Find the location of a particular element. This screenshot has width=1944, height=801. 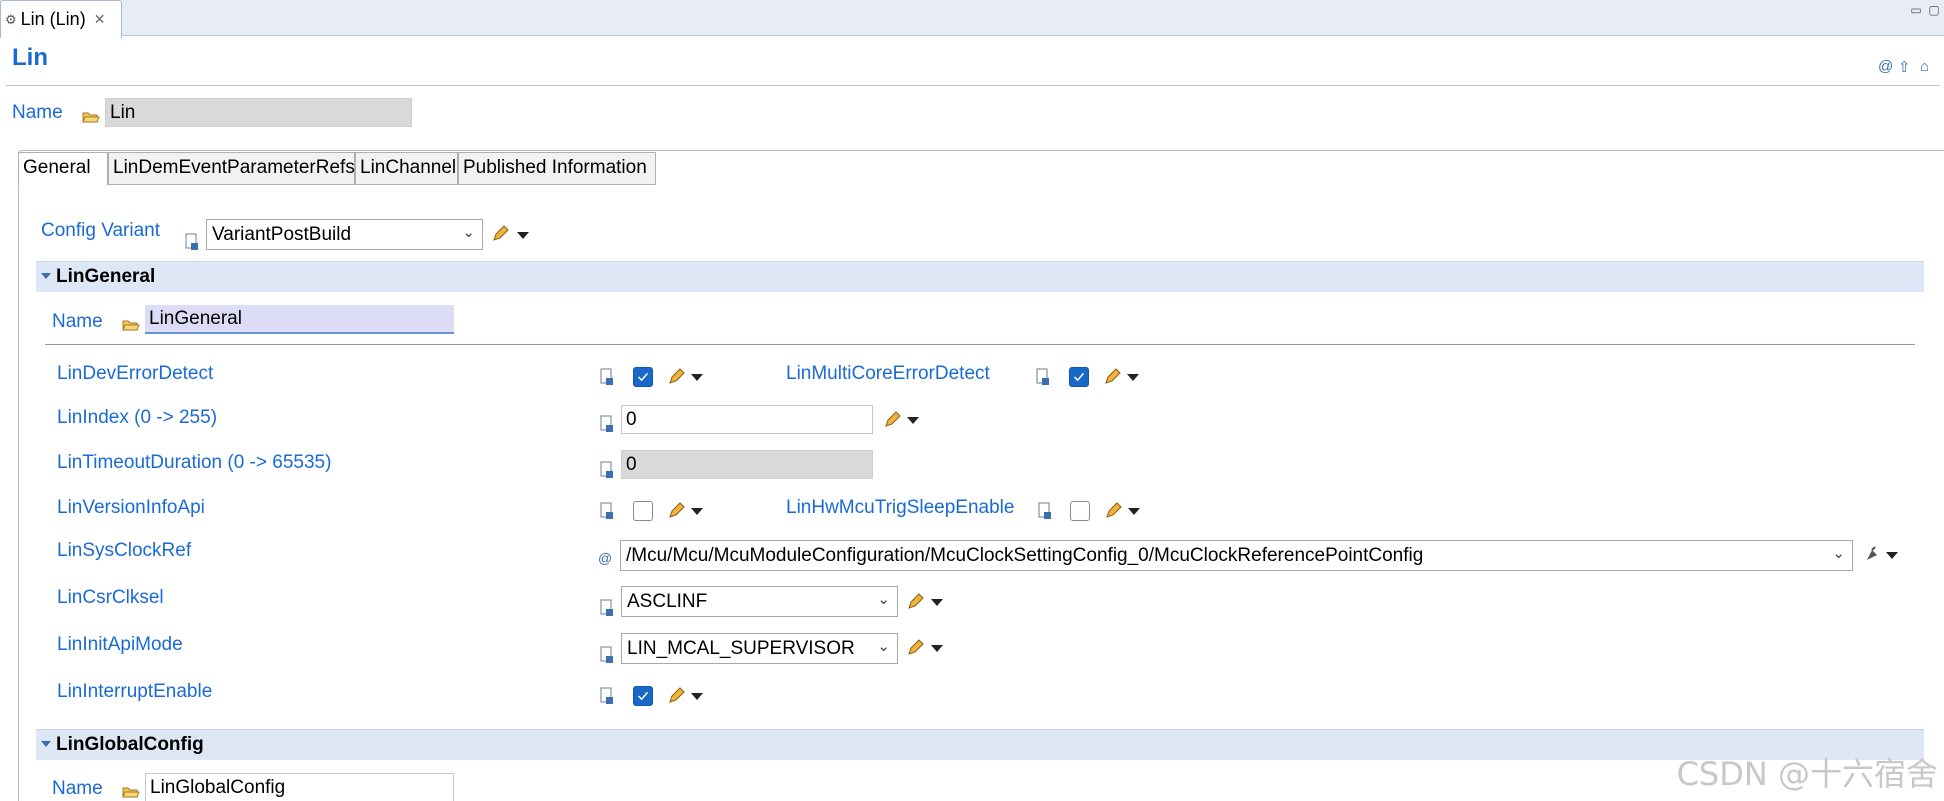

lin-init-api-mode-value: LIN_MCAL_SUPERVISOR is located at coordinates (741, 648).